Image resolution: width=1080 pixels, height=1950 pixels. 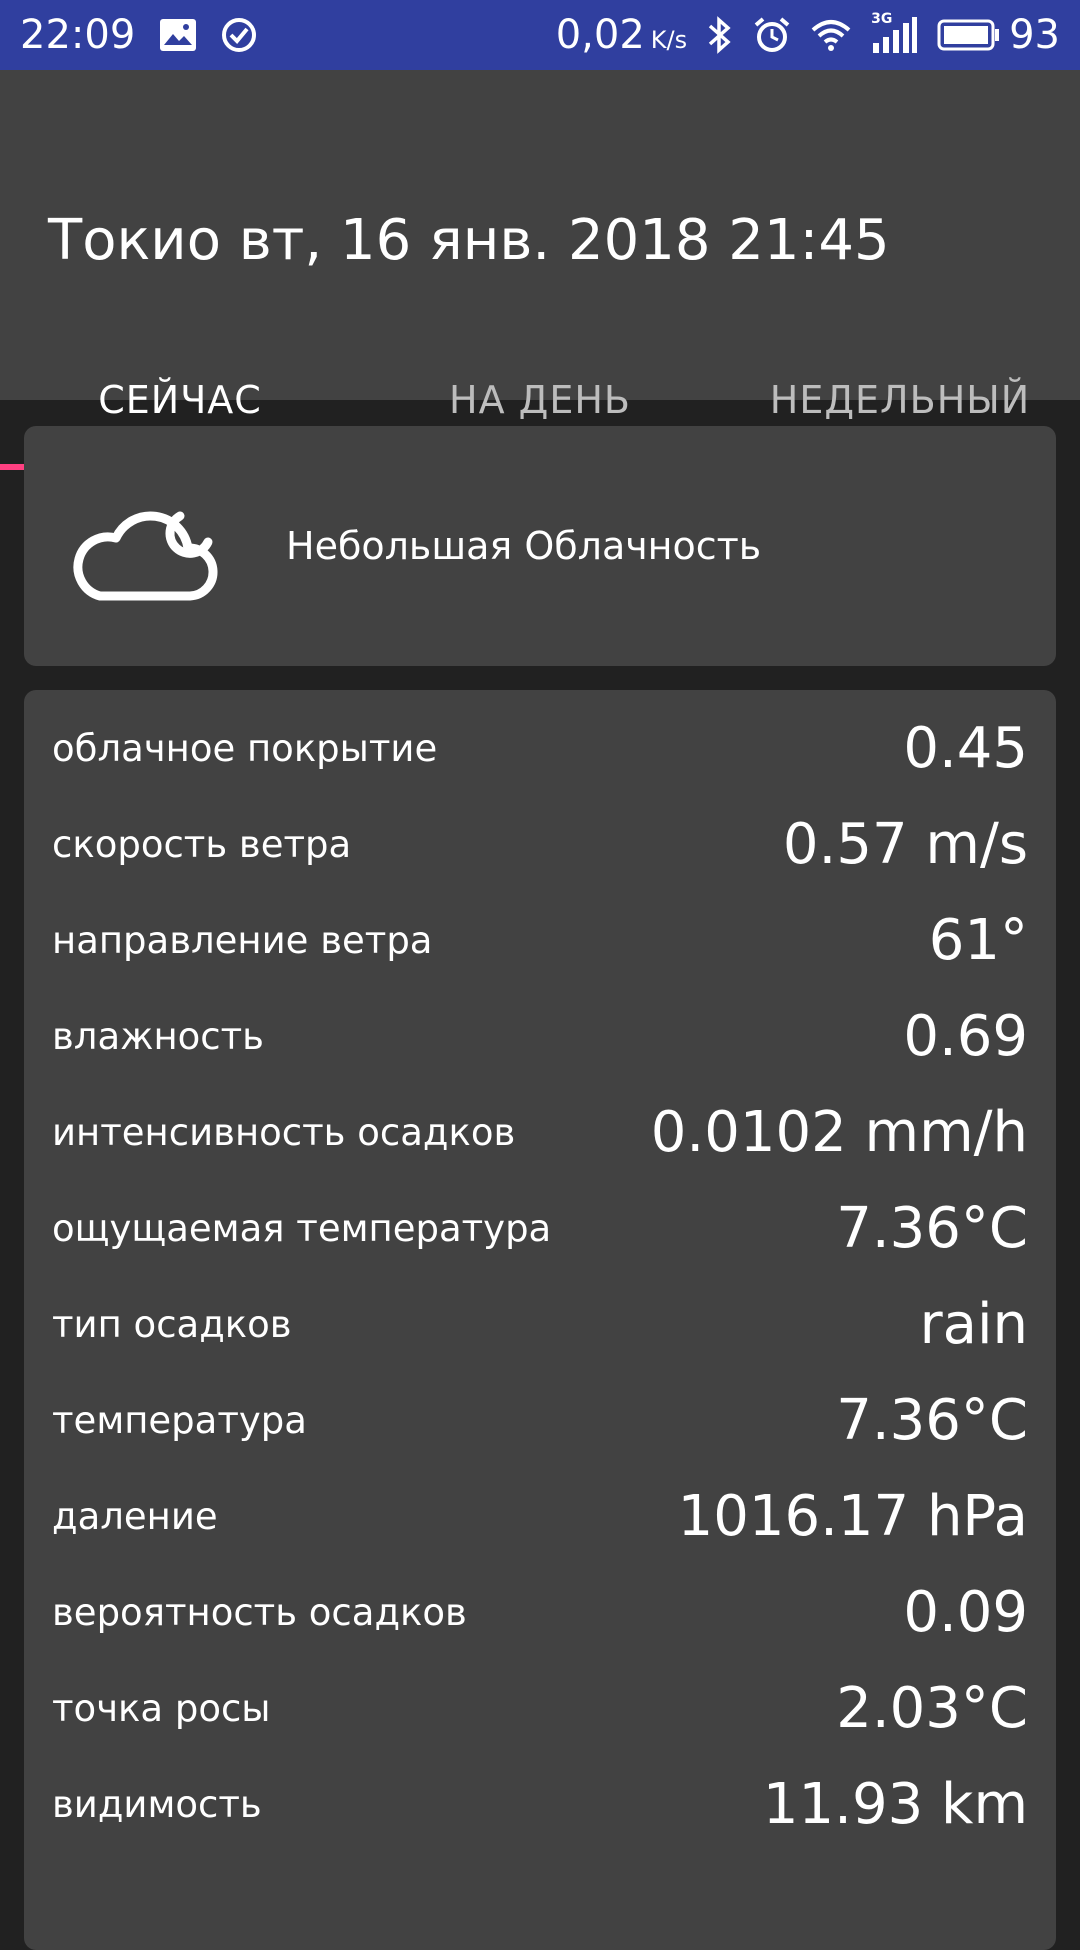 I want to click on bluetooth-icon, so click(x=720, y=35).